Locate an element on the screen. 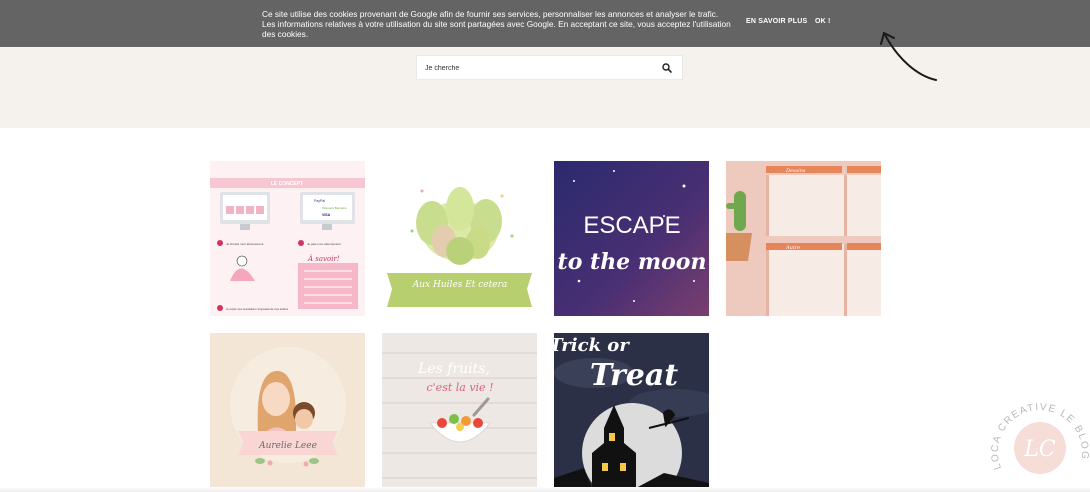  escape-line1: ESCAPE is located at coordinates (631, 225).